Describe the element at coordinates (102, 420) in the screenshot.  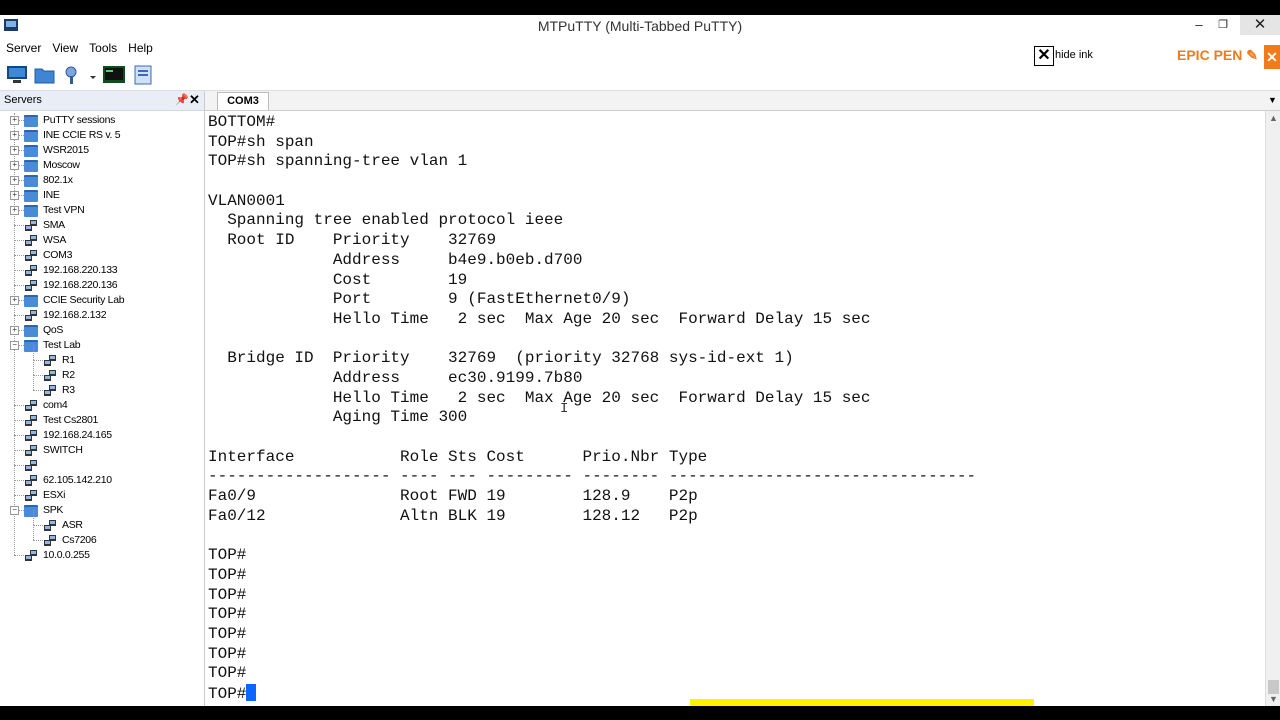
I see `tree-session: Test Cs2801` at that location.